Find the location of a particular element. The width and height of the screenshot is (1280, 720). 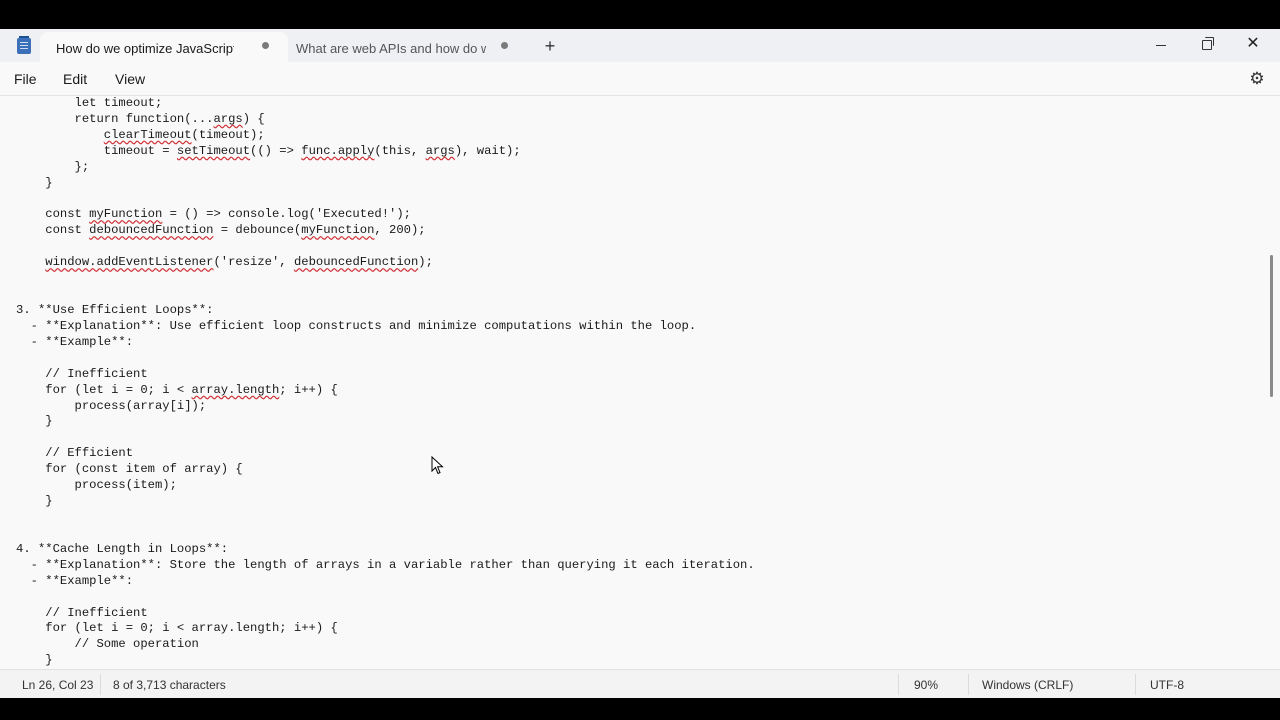

close-button: ✕ is located at coordinates (1253, 45).